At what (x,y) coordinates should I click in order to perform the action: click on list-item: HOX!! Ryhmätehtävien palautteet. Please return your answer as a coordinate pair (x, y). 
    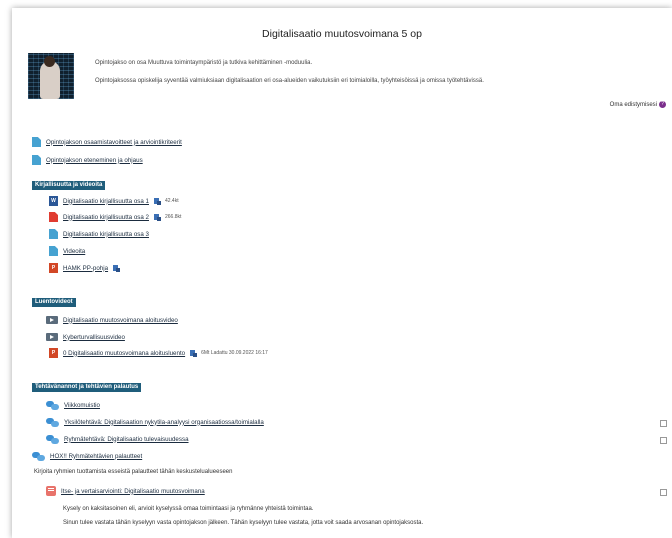
    Looking at the image, I should click on (87, 456).